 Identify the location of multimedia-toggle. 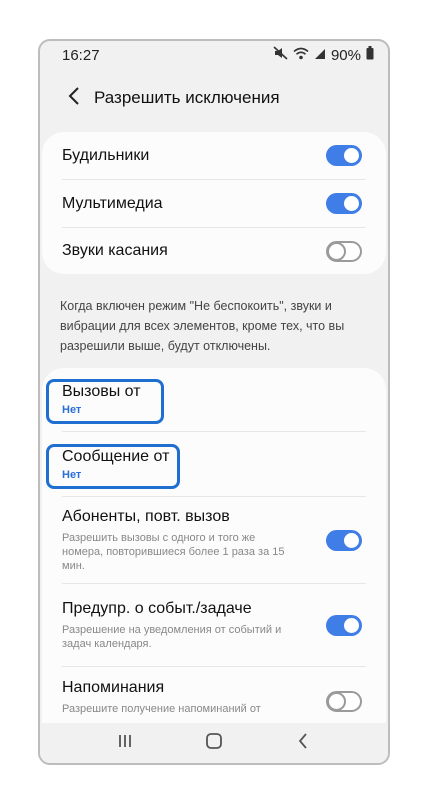
(344, 203).